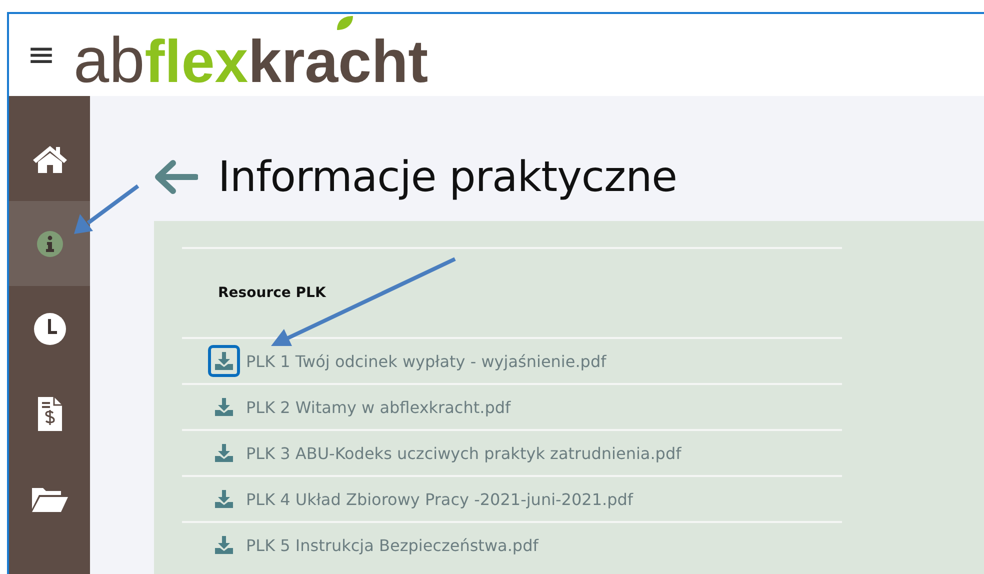  What do you see at coordinates (464, 453) in the screenshot?
I see `file-link: PLK 3 ABU-Kodeks uczciwych praktyk zatrudnienia.pdf` at bounding box center [464, 453].